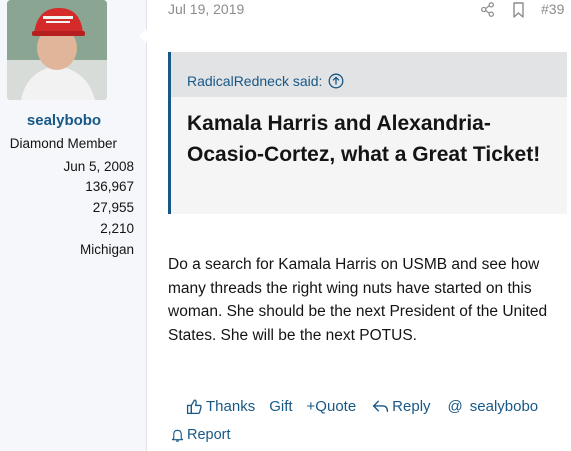 The image size is (571, 451). What do you see at coordinates (411, 406) in the screenshot?
I see `reply-label: Reply` at bounding box center [411, 406].